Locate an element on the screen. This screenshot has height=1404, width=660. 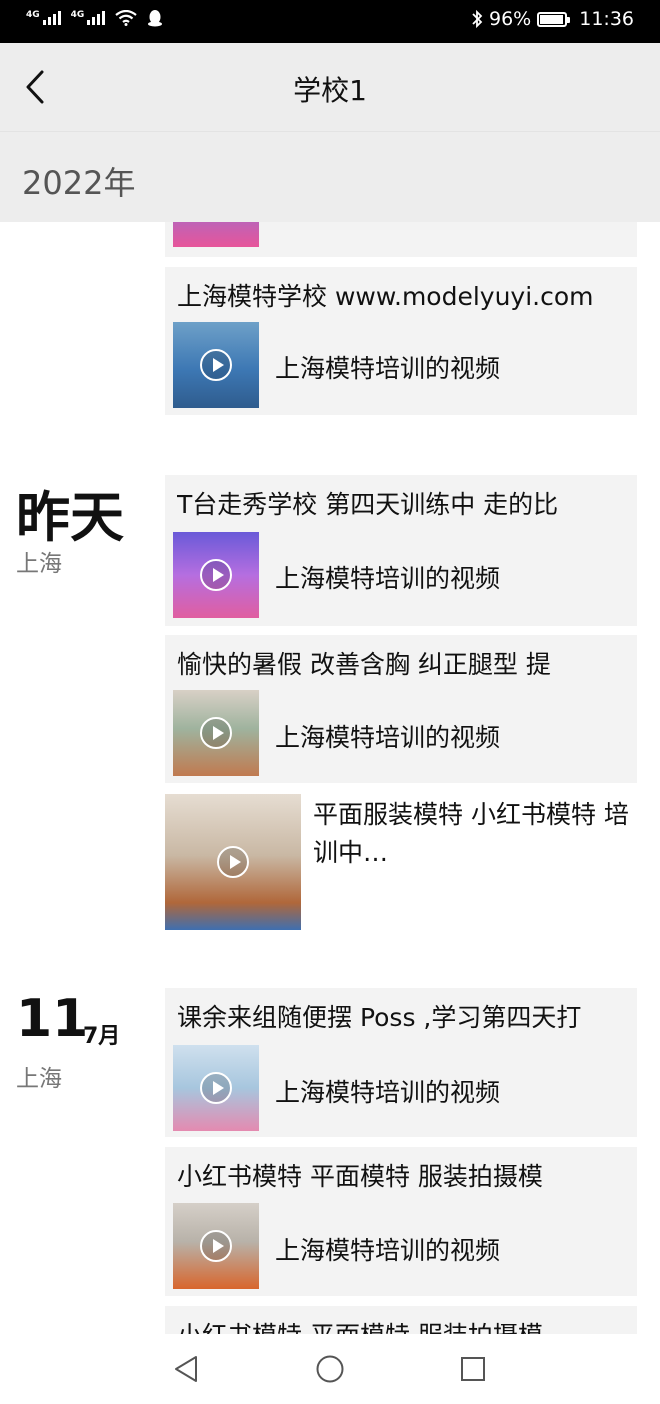
post-card: 小红书模特 平面模特 服装拍摄模 is located at coordinates (401, 1320).